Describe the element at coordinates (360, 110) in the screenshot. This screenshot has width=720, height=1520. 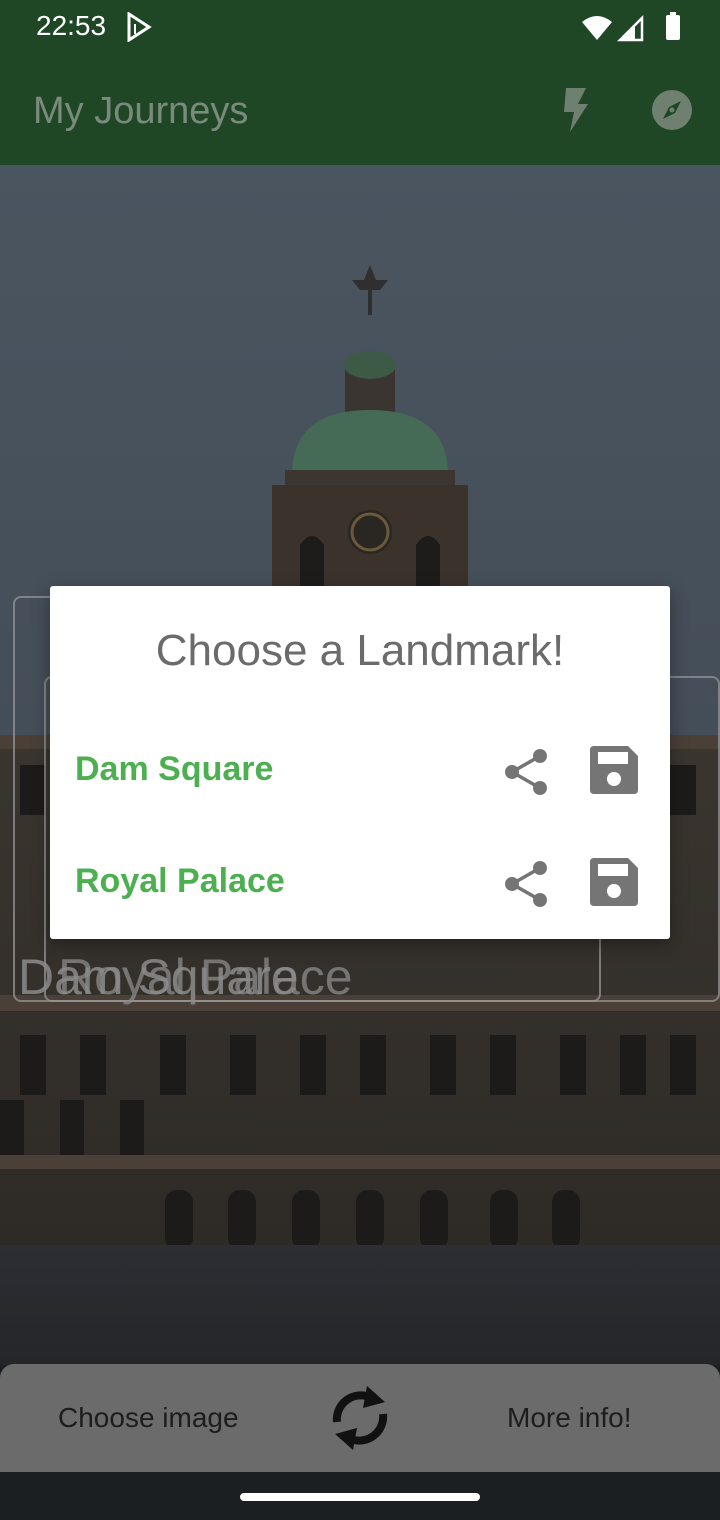
I see `app-bar: My Journeys` at that location.